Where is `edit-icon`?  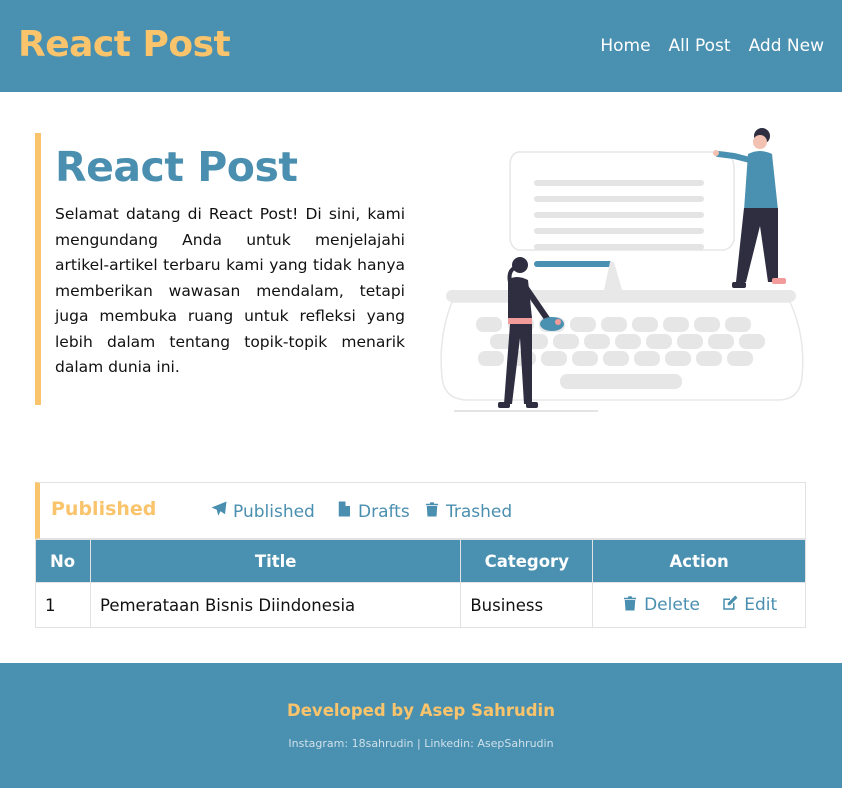 edit-icon is located at coordinates (730, 605).